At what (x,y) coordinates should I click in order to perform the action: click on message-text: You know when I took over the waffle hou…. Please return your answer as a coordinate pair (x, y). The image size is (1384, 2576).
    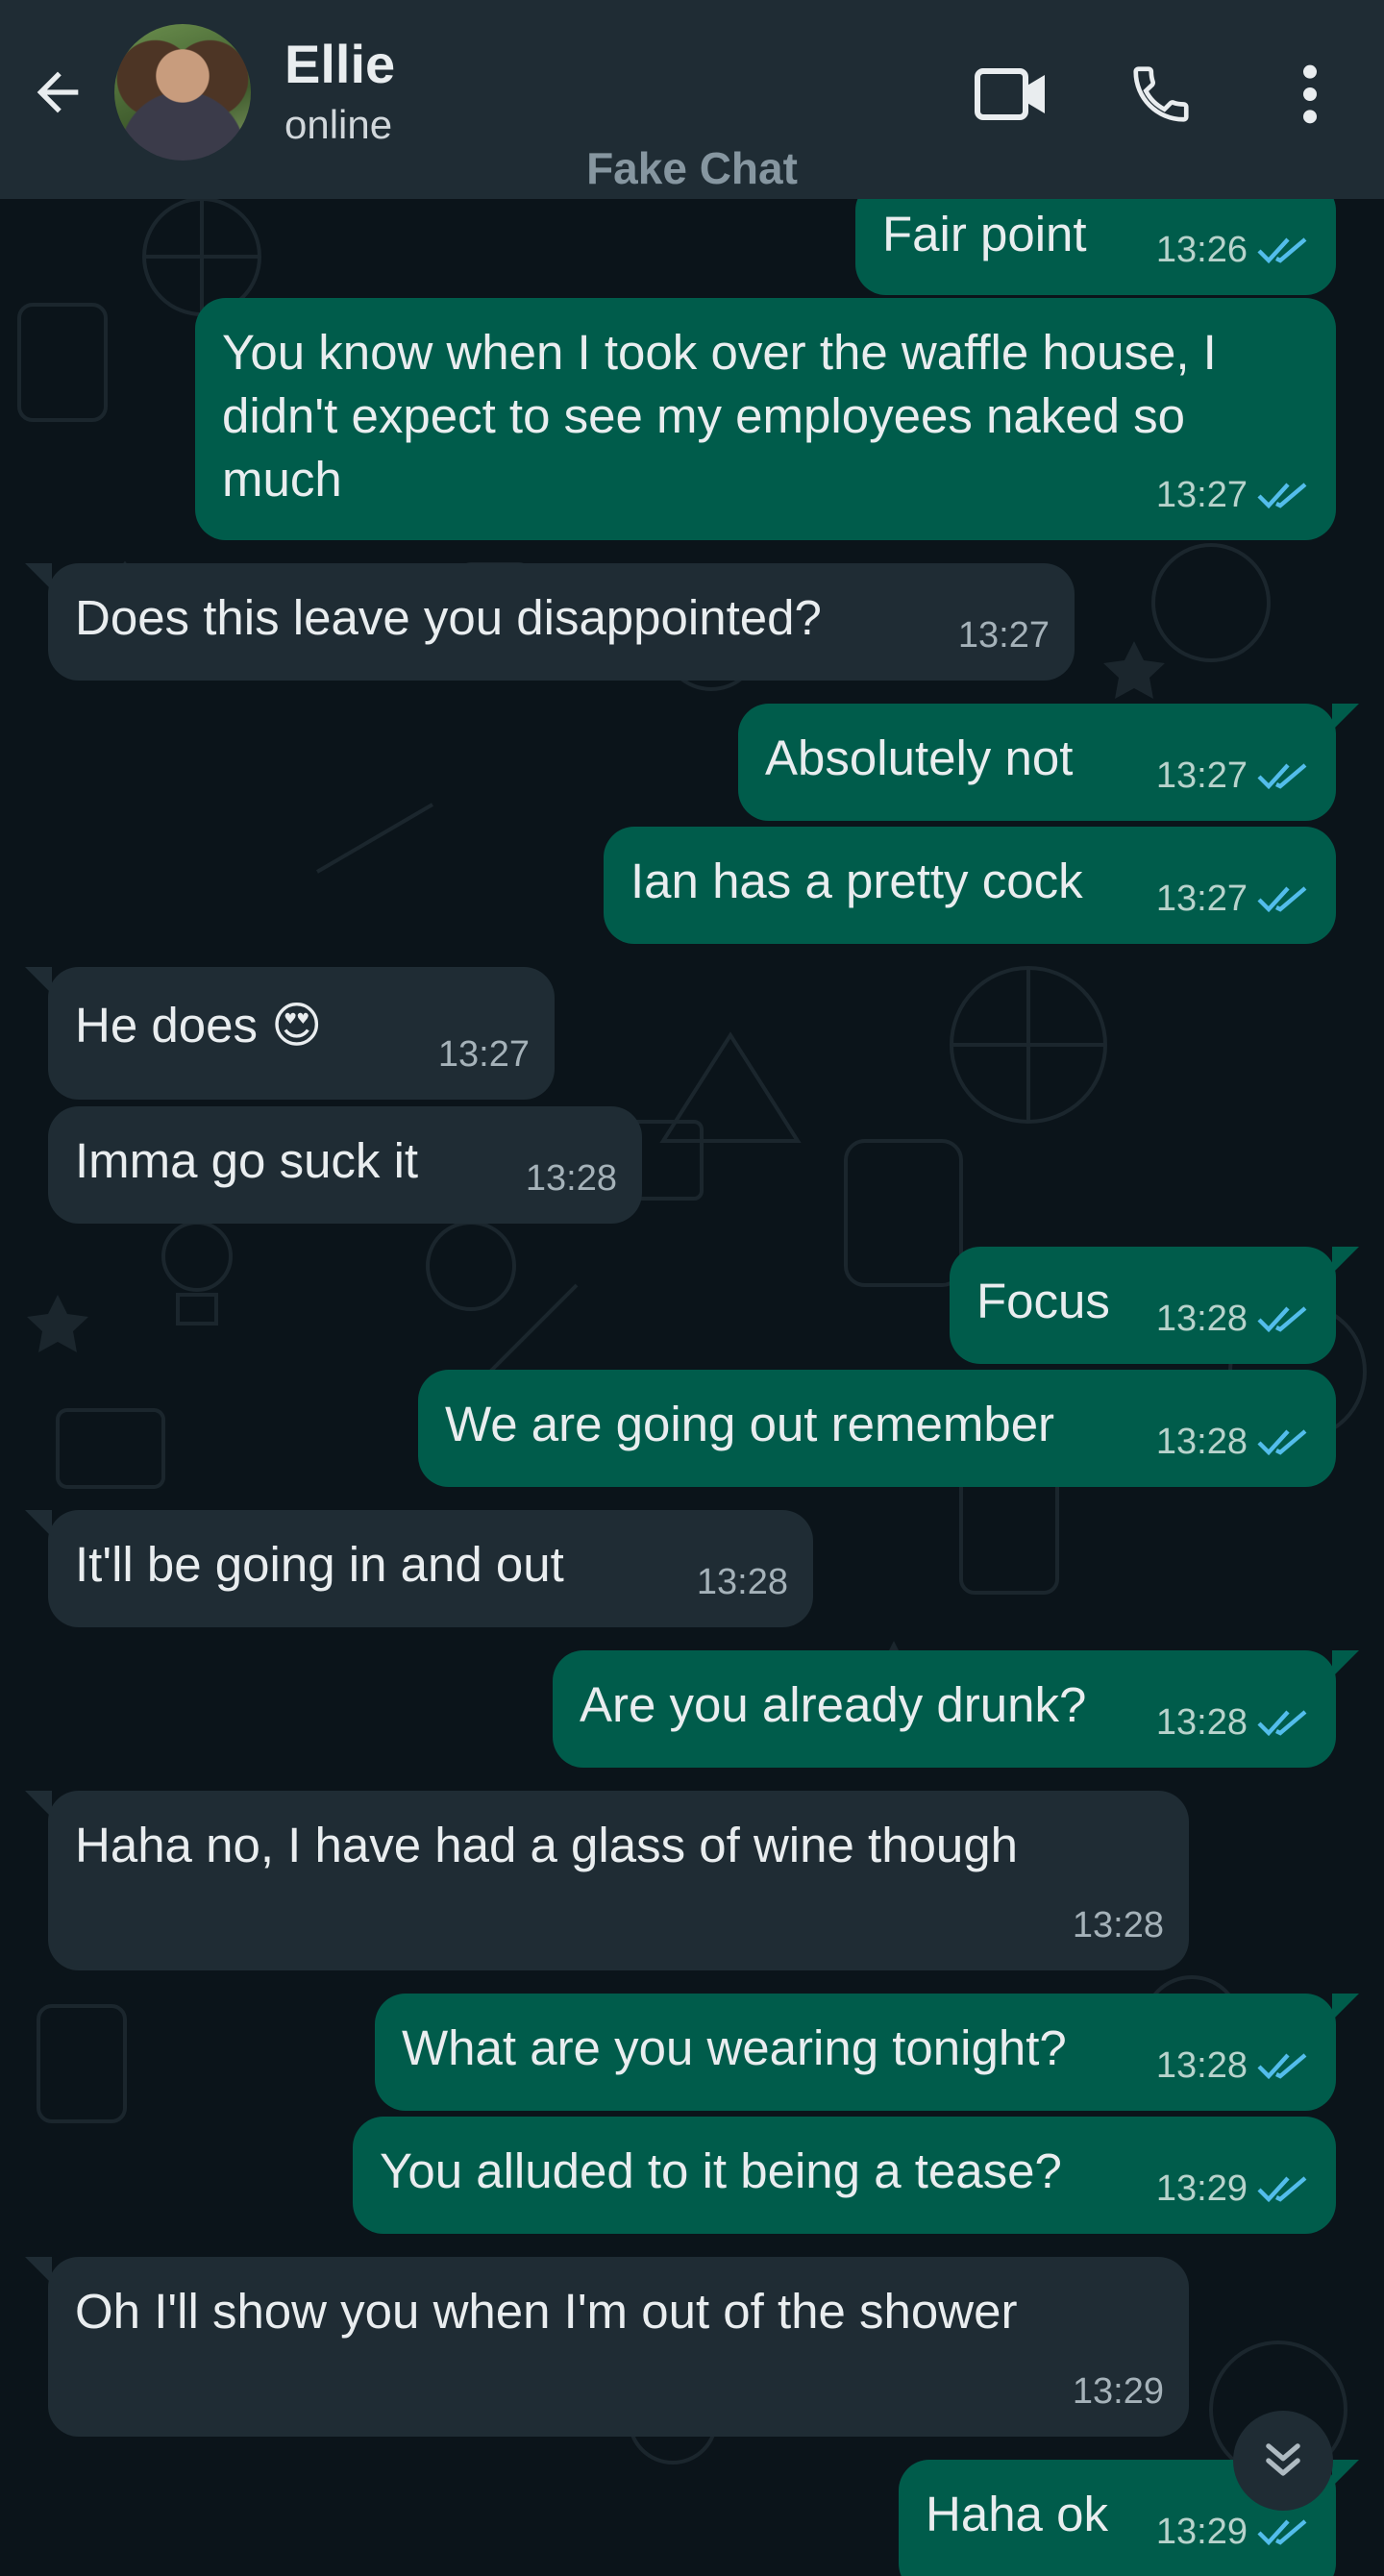
    Looking at the image, I should click on (719, 416).